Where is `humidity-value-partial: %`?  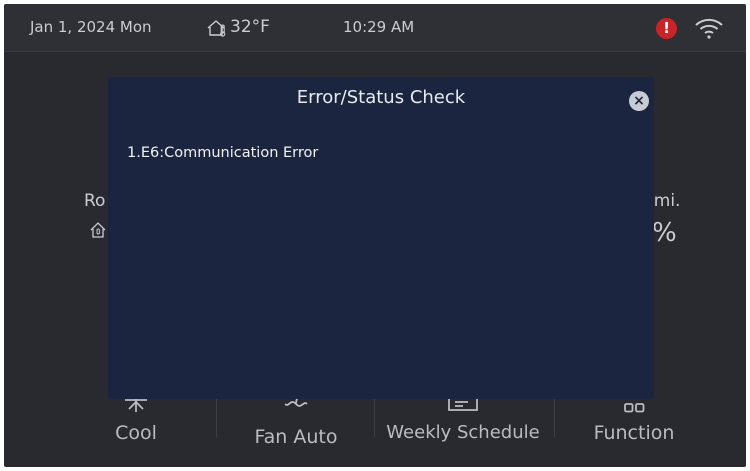 humidity-value-partial: % is located at coordinates (664, 233).